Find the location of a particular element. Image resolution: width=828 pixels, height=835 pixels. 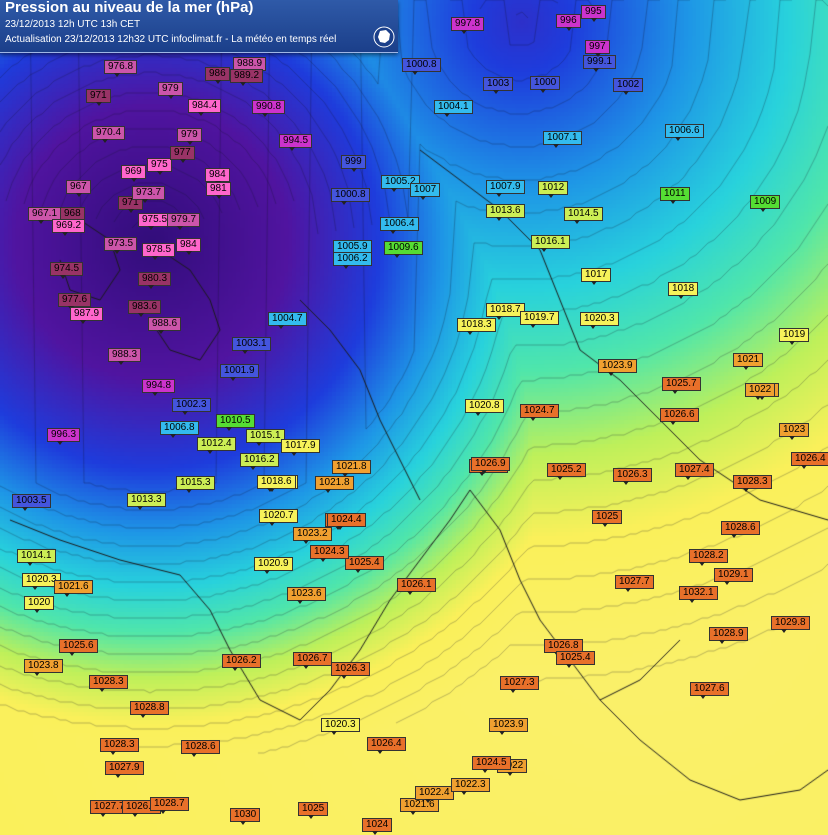

pressure-label: 977.6 is located at coordinates (75, 300).